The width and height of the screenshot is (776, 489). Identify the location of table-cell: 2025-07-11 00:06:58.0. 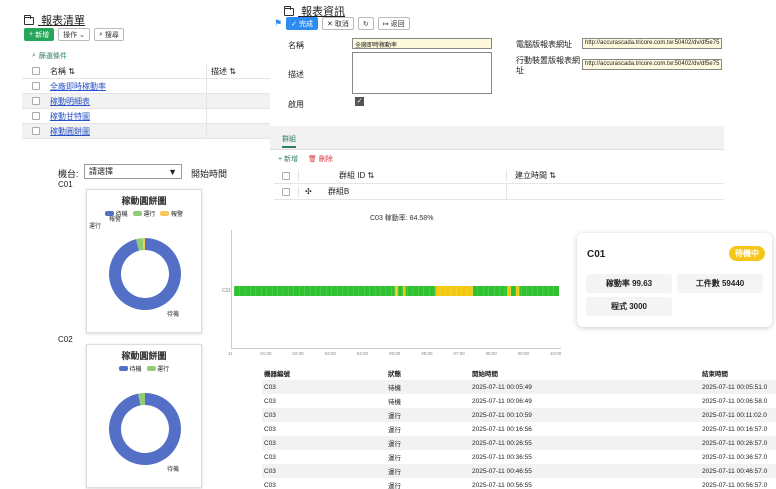
(735, 401).